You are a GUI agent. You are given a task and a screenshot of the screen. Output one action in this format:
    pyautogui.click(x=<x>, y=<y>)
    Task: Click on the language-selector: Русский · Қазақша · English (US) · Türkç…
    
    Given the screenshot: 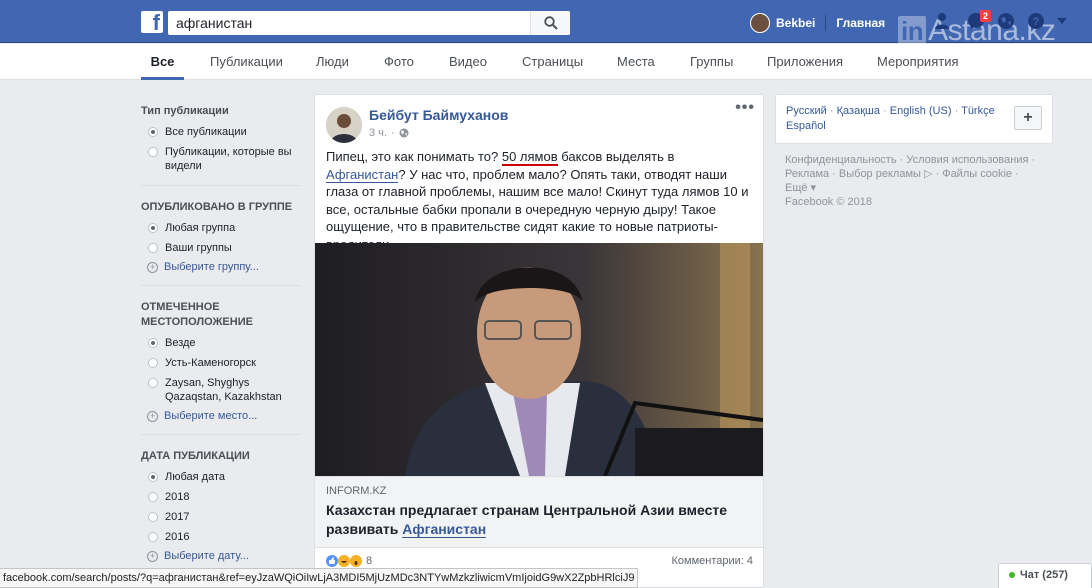 What is the action you would take?
    pyautogui.click(x=914, y=119)
    